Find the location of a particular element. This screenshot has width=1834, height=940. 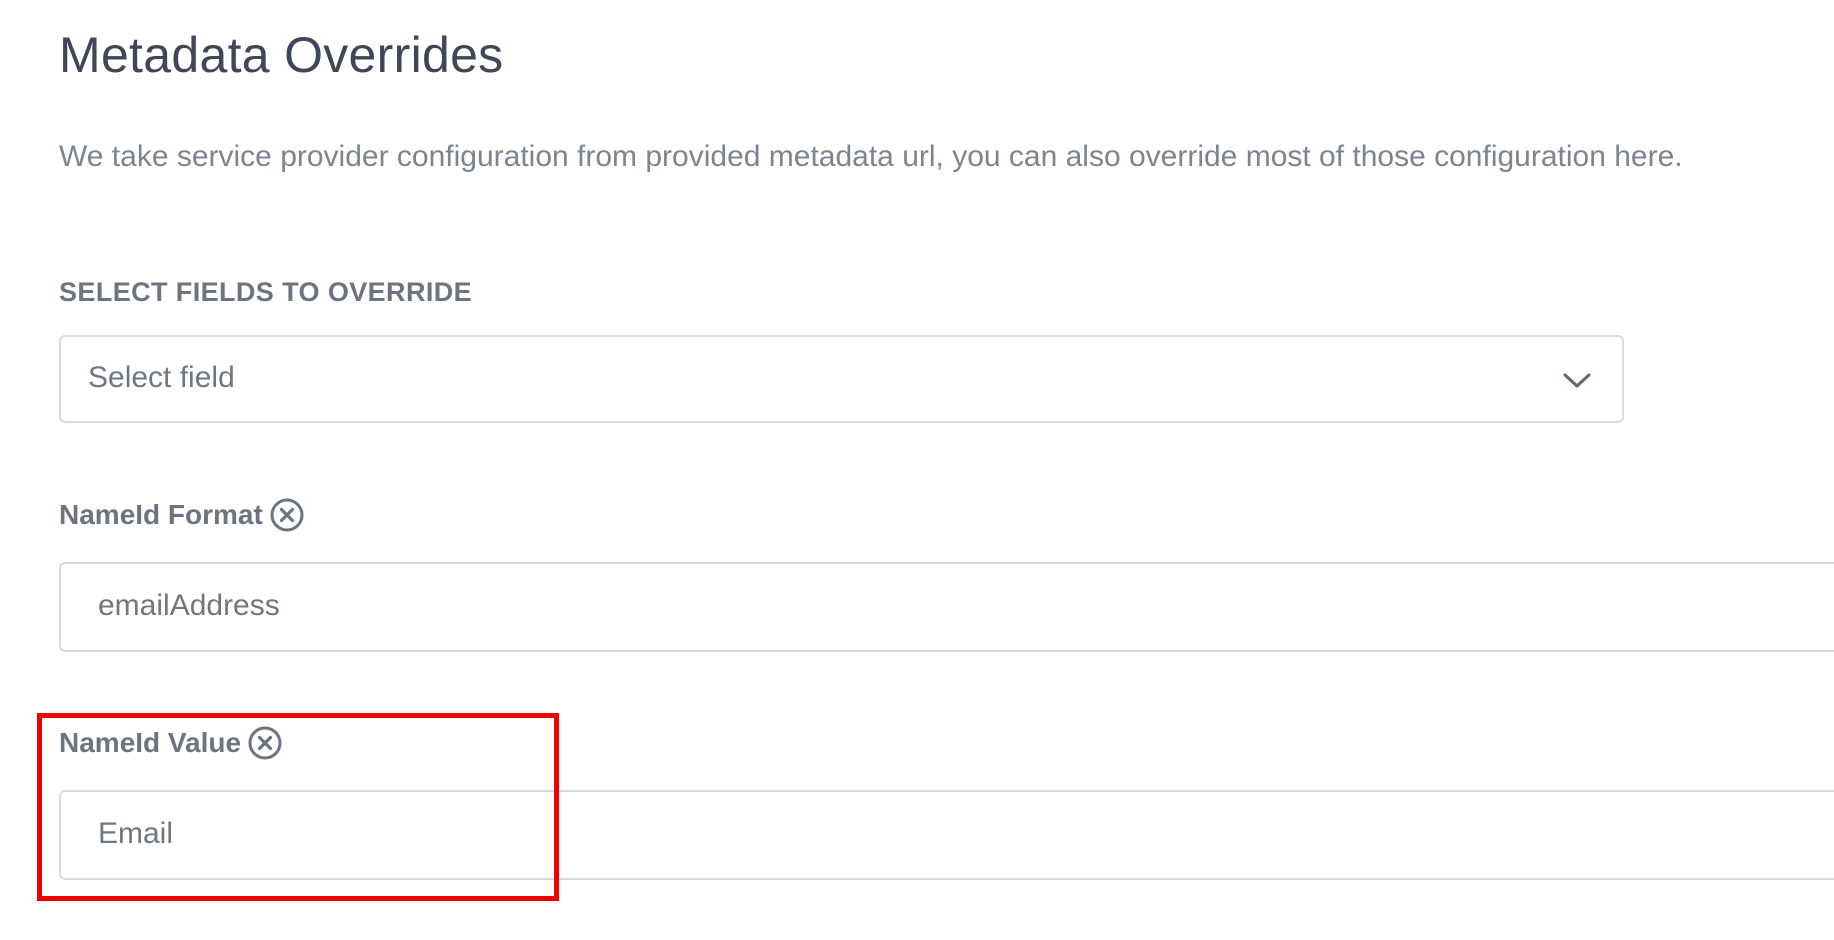

nameid-format-label-text: NameId Format is located at coordinates (161, 514).